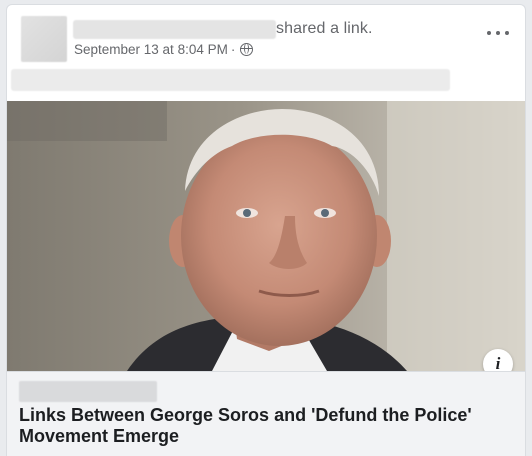 This screenshot has width=532, height=456. What do you see at coordinates (498, 33) in the screenshot?
I see `more-options-icon` at bounding box center [498, 33].